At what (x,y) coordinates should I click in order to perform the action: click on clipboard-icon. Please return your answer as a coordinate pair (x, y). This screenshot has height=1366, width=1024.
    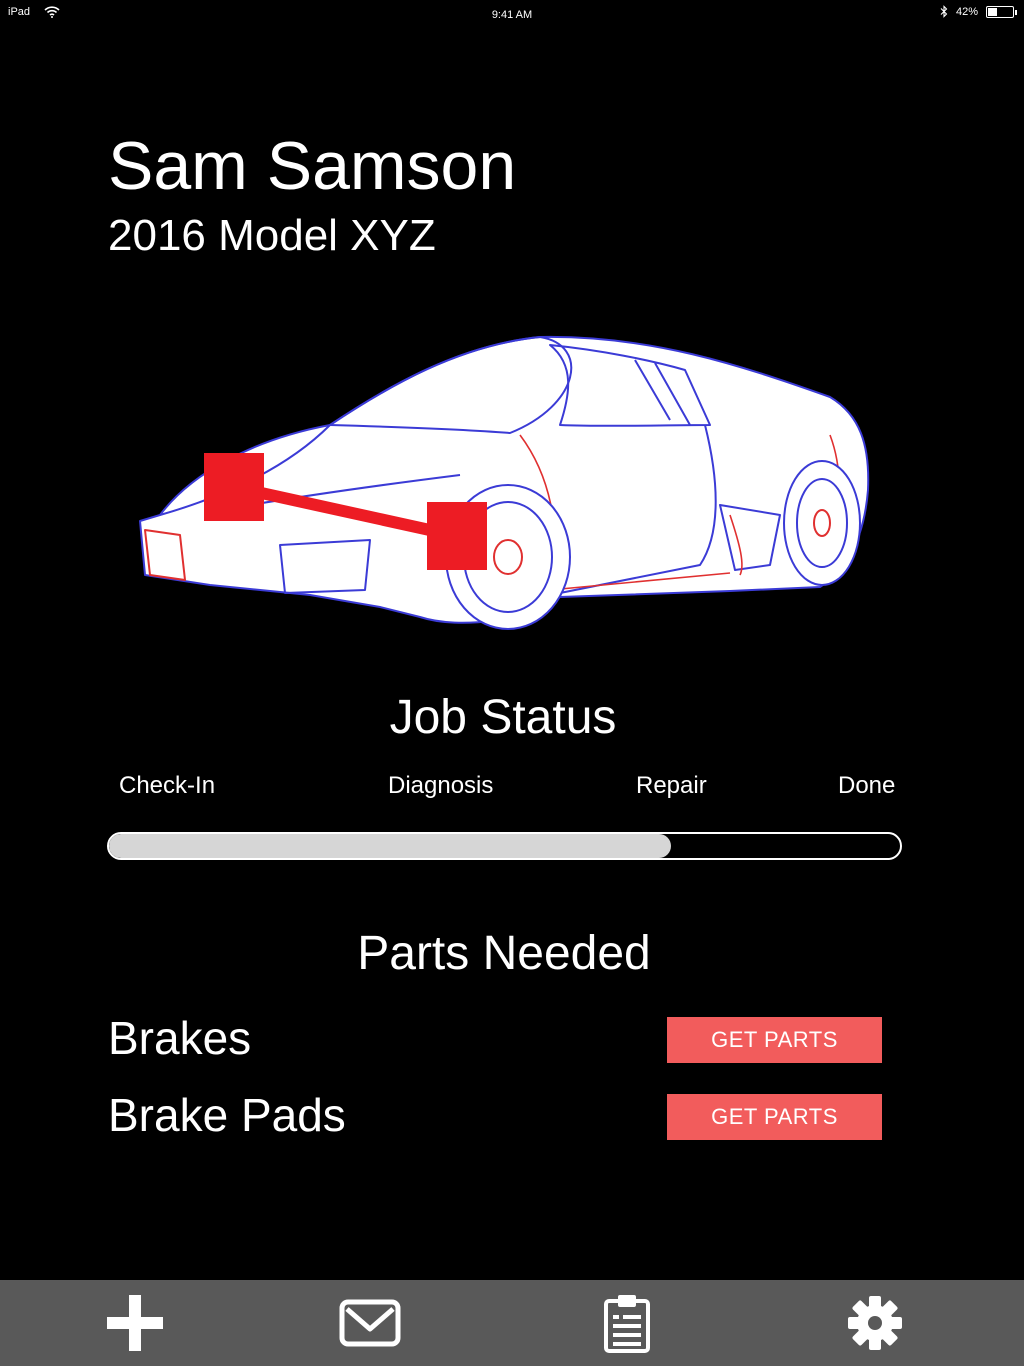
    Looking at the image, I should click on (627, 1324).